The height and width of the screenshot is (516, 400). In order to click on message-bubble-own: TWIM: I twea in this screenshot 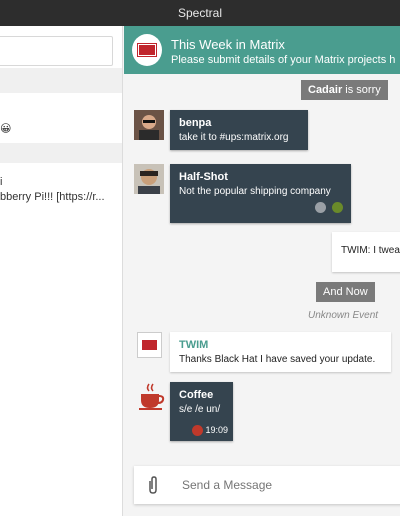, I will do `click(366, 252)`.